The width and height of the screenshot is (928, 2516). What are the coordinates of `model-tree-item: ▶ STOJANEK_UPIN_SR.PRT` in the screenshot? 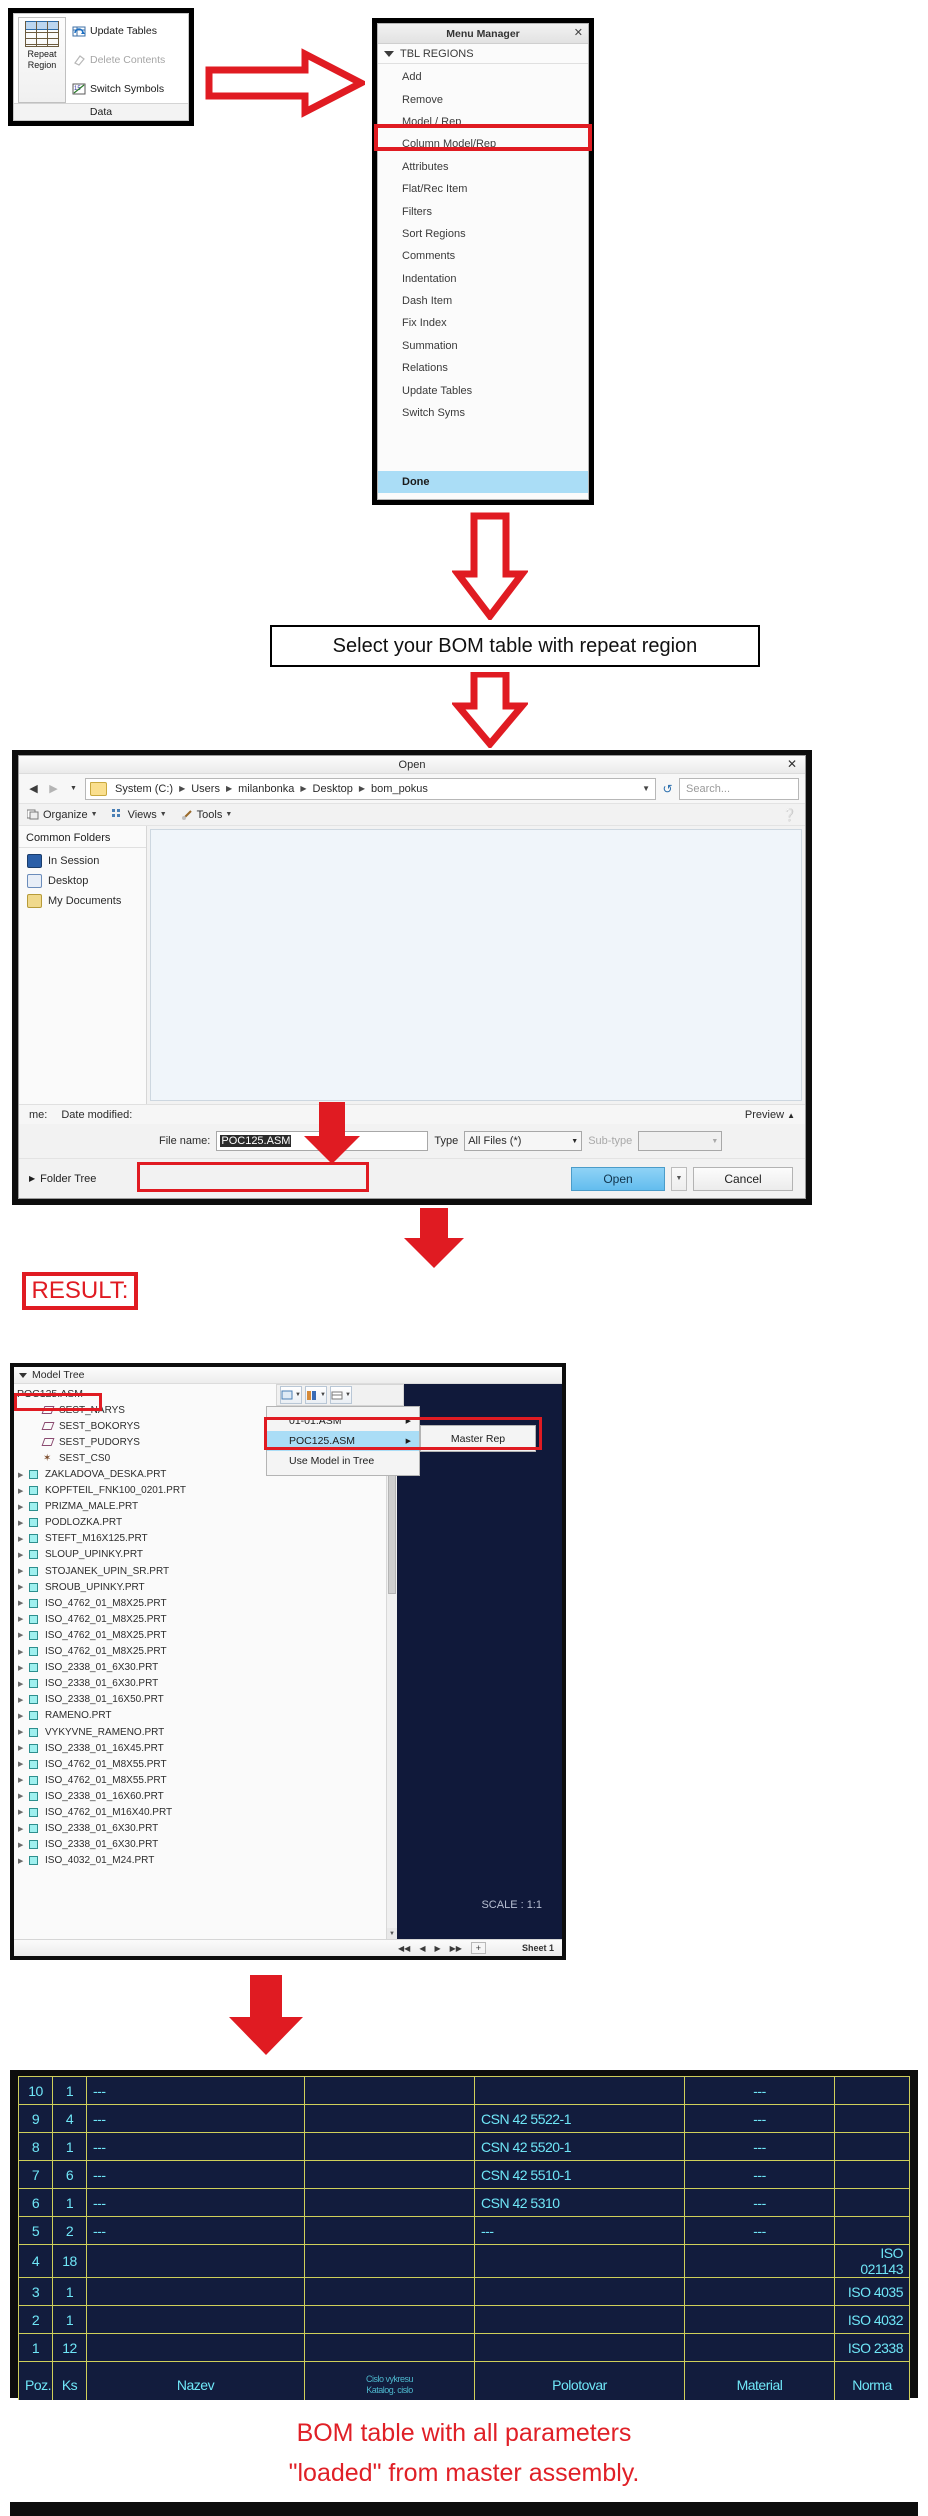 It's located at (200, 1571).